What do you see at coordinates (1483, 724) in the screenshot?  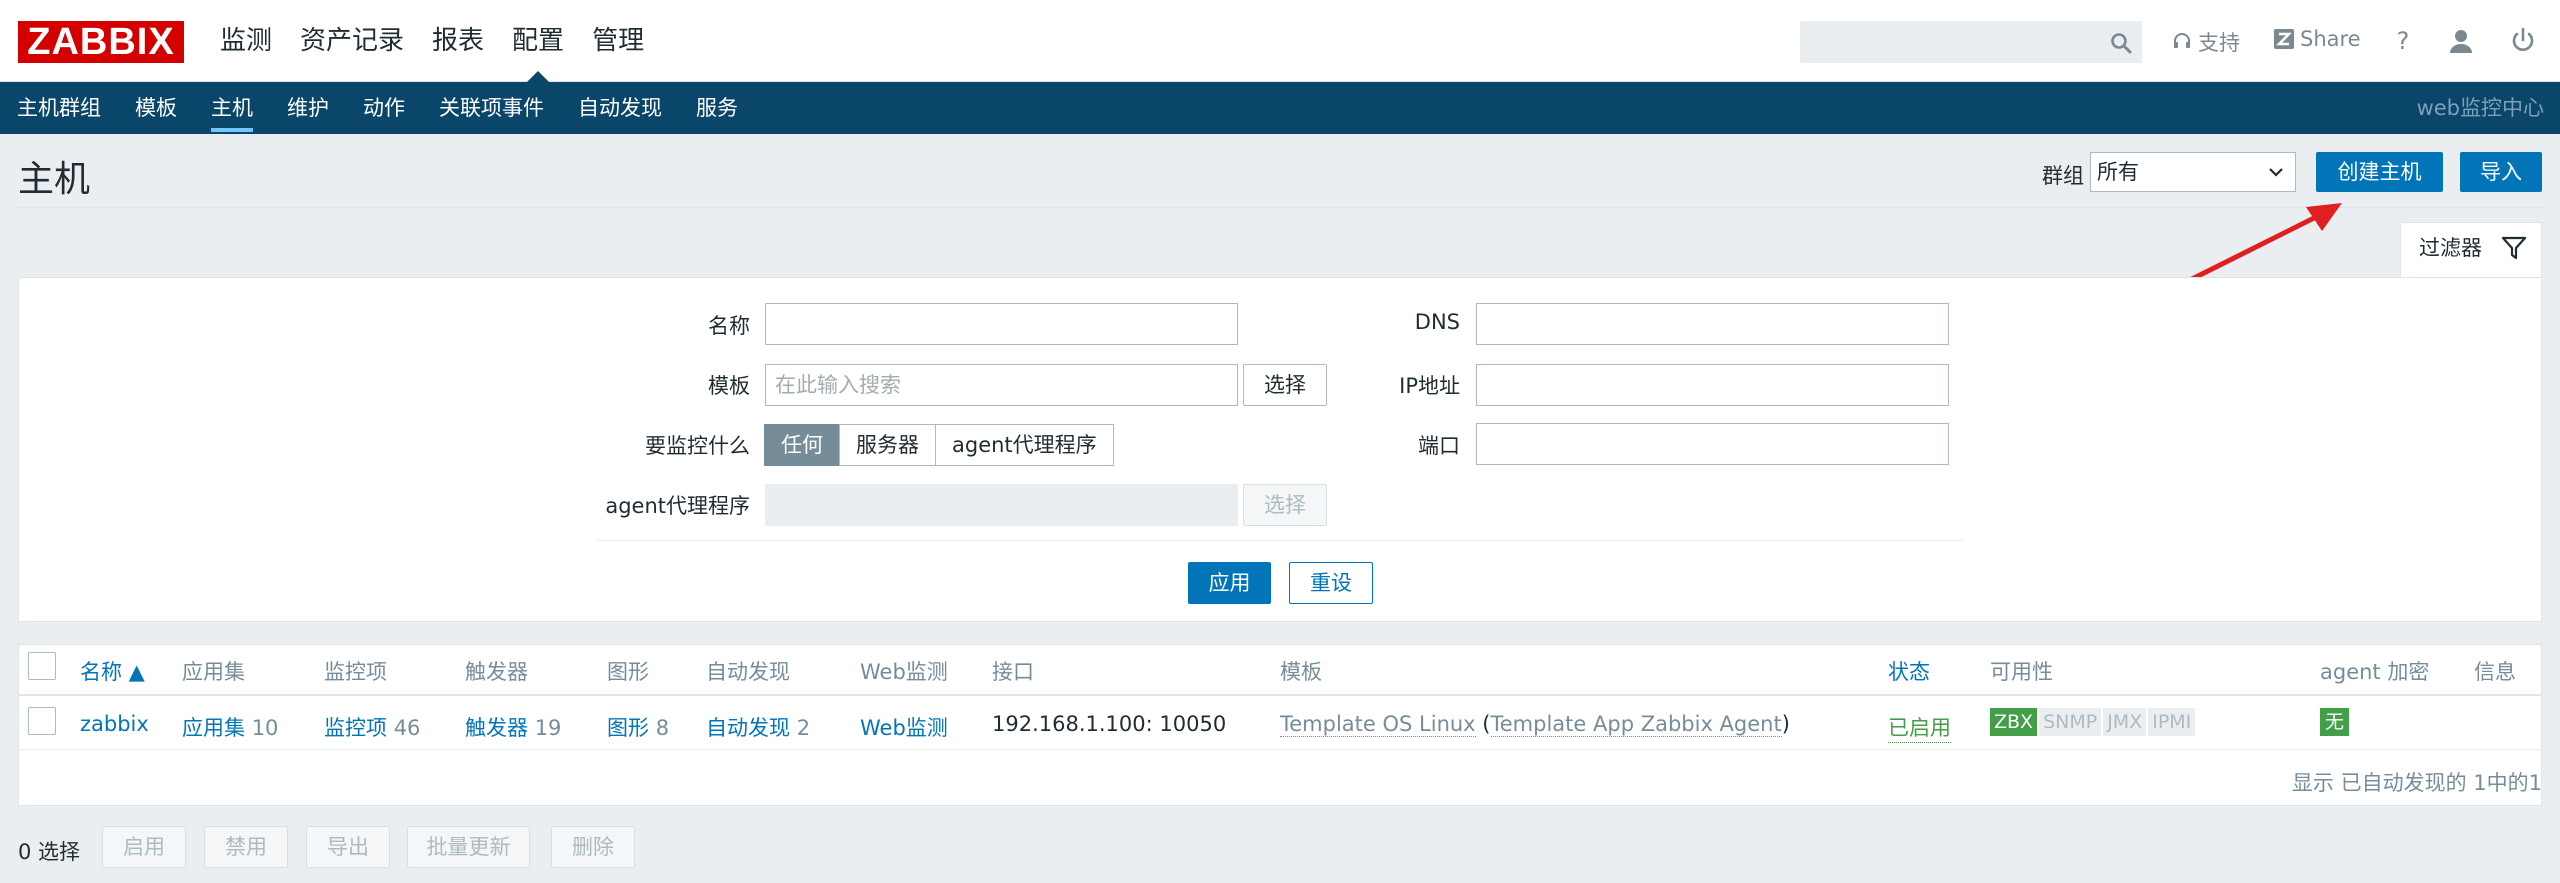 I see `template-open-paren: (` at bounding box center [1483, 724].